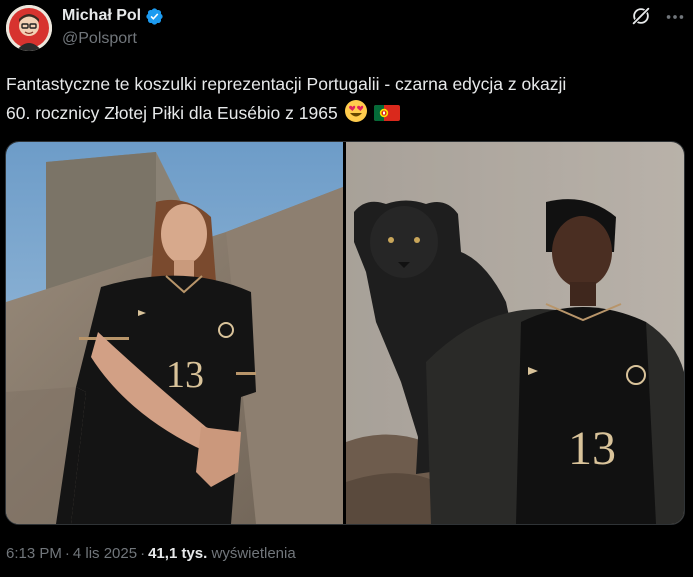 The height and width of the screenshot is (577, 693). What do you see at coordinates (29, 28) in the screenshot?
I see `author-avatar` at bounding box center [29, 28].